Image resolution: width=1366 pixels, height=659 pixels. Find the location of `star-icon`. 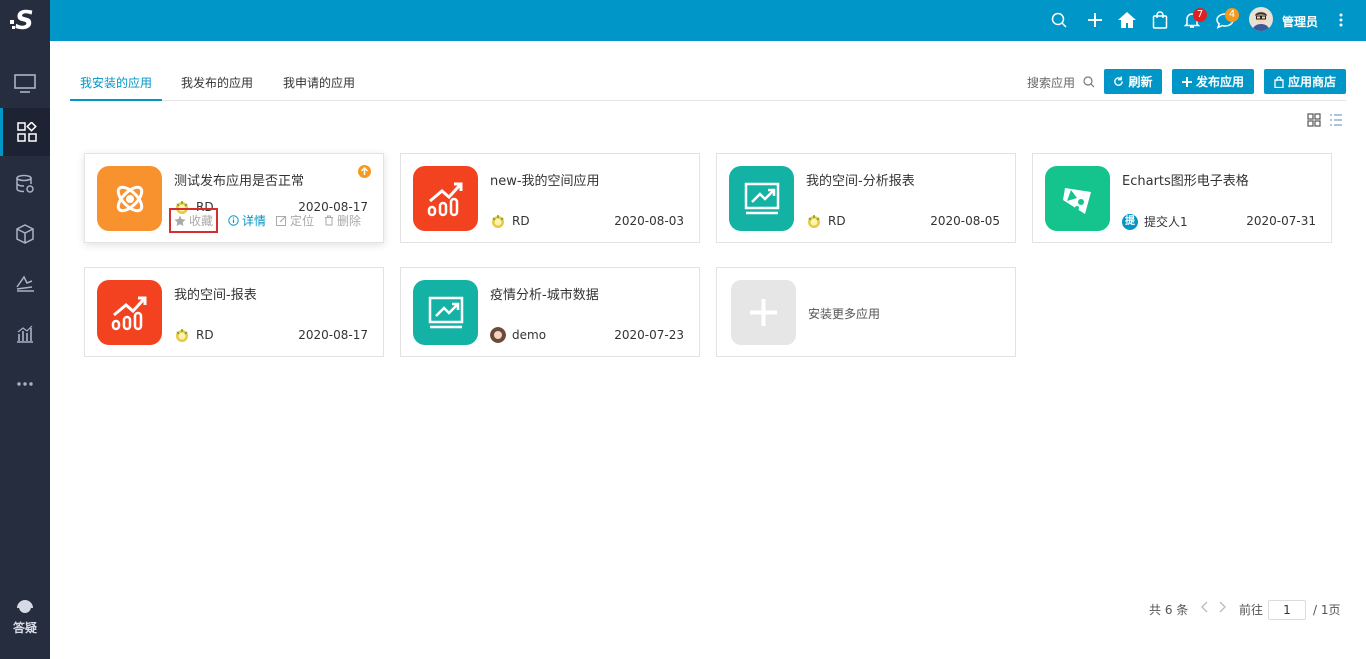

star-icon is located at coordinates (180, 220).